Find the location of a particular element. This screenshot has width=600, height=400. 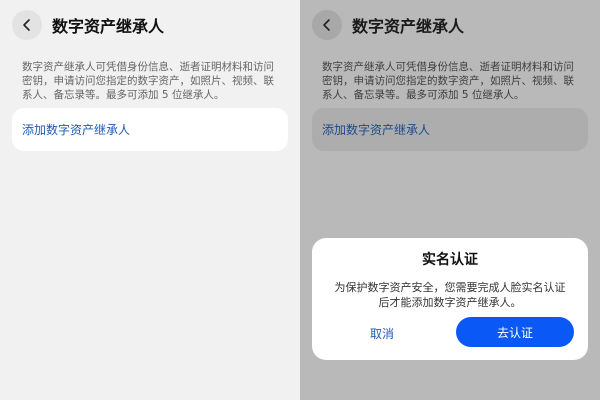

dialog-message: 为保护数字资产安全，您需要完成人脸实名认证后才能添加数字资产继承人。 is located at coordinates (450, 295).